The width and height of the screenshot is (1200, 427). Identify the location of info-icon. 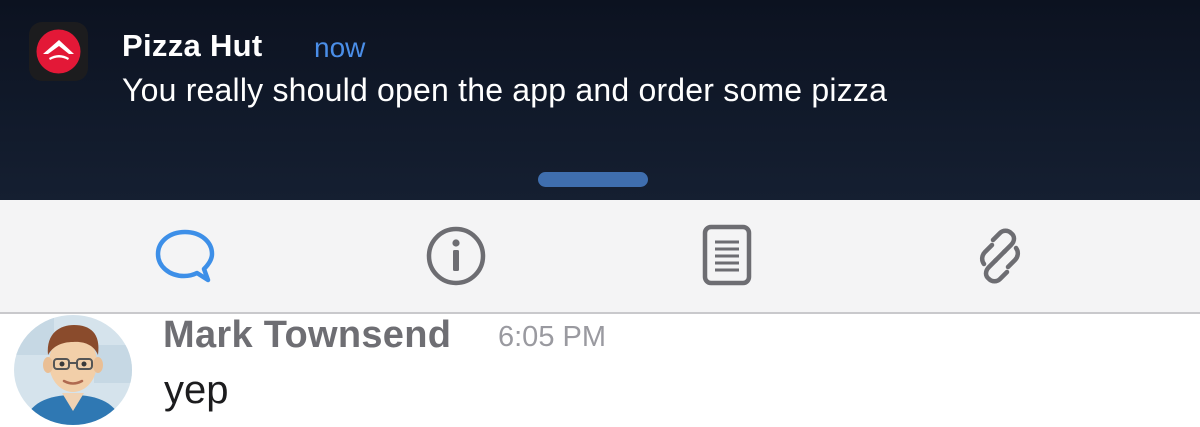
(456, 256).